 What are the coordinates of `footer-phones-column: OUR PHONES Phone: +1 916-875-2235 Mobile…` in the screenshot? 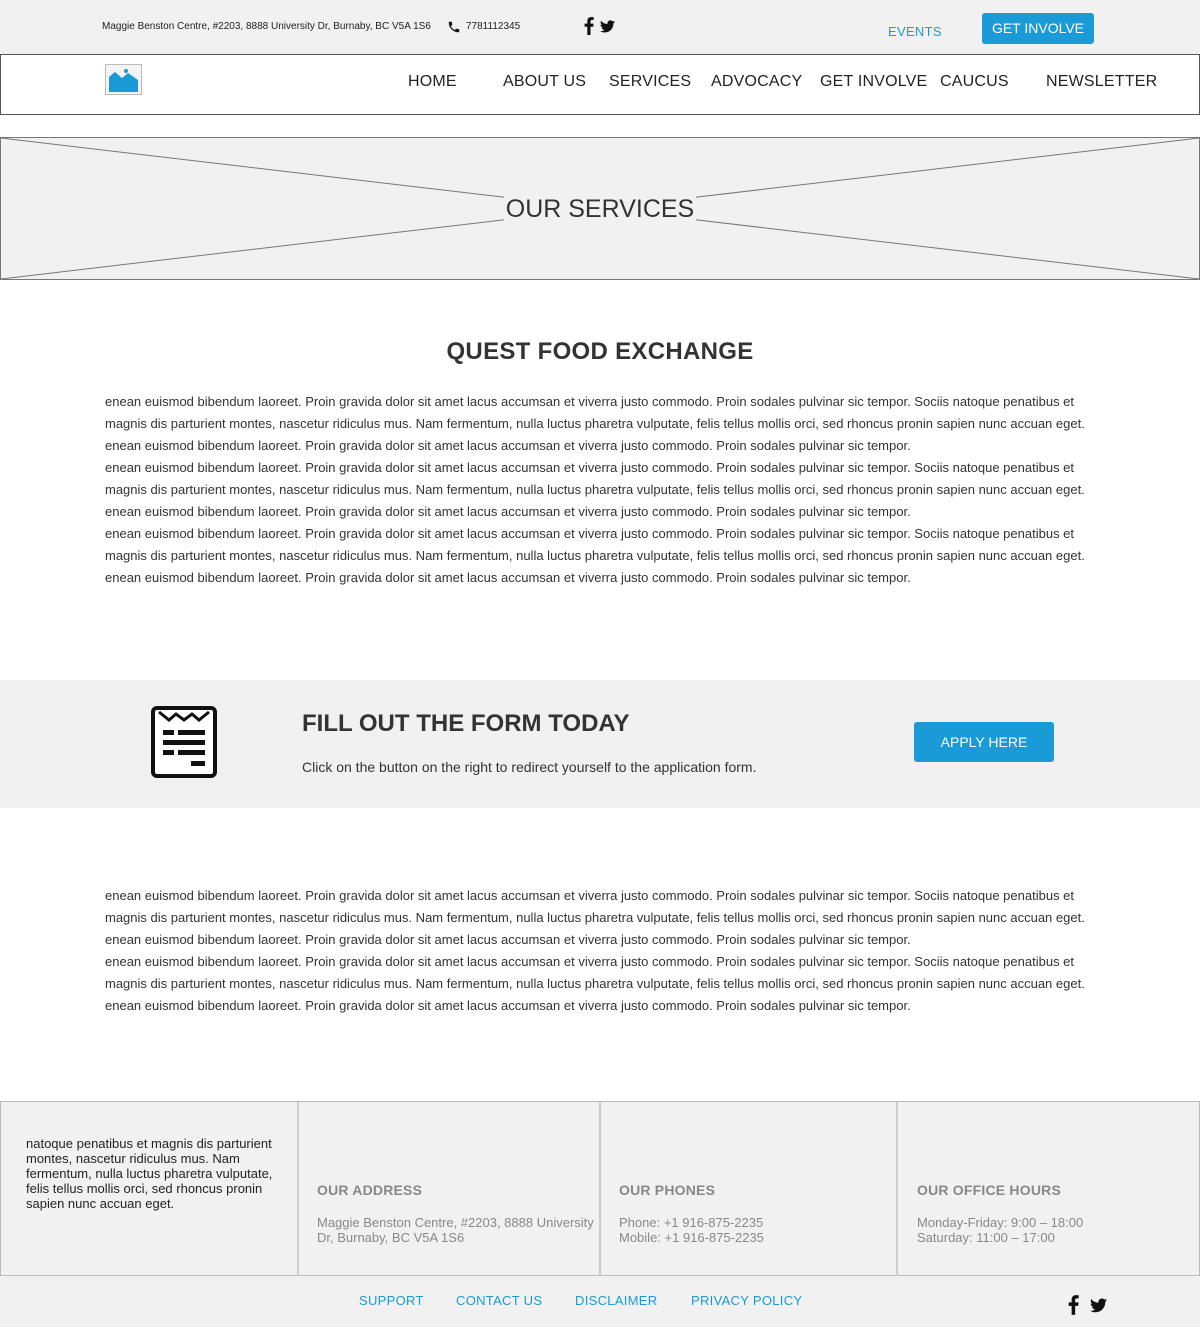 It's located at (749, 1189).